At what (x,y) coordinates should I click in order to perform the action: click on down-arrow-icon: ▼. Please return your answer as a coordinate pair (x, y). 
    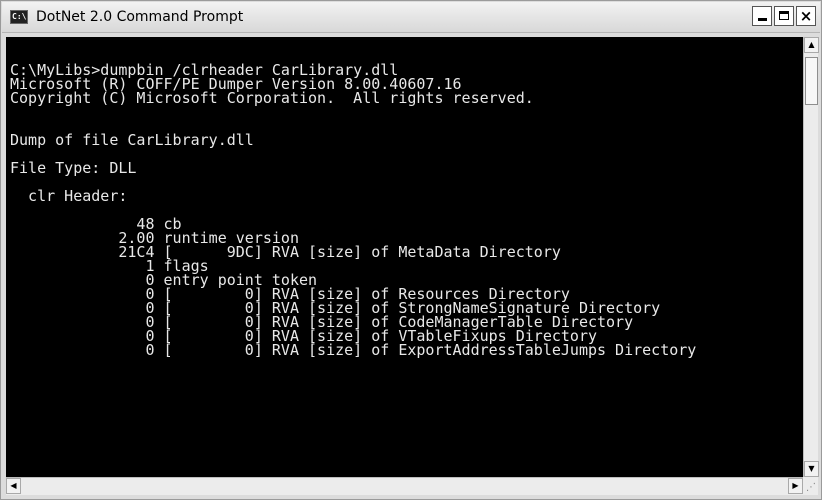
    Looking at the image, I should click on (811, 468).